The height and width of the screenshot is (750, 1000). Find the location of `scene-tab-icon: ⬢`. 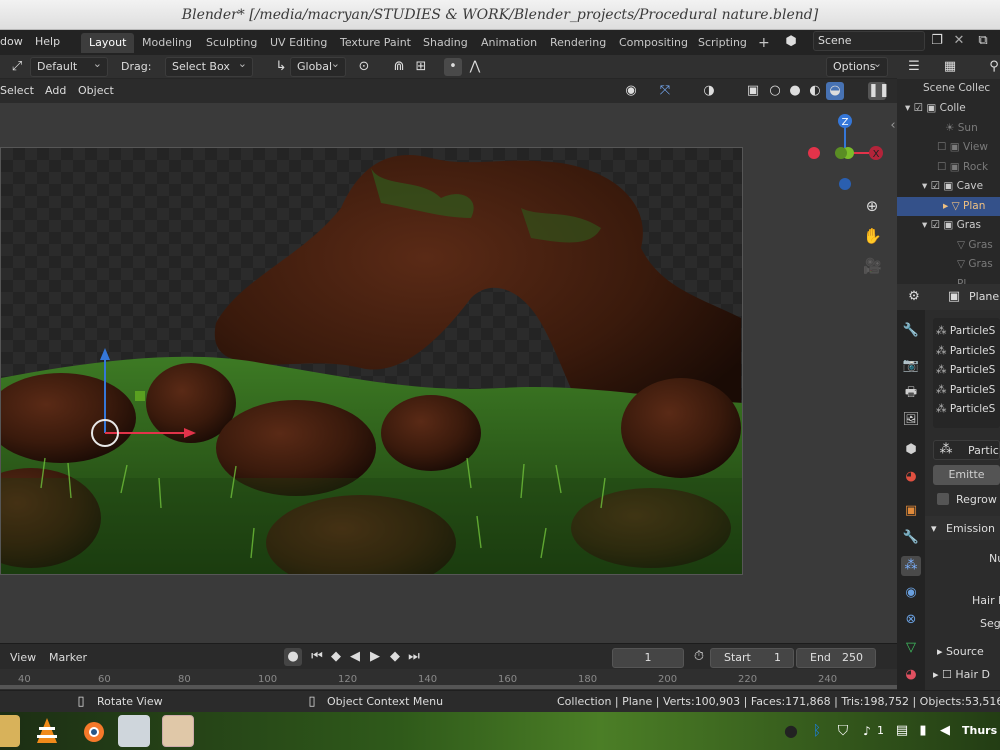

scene-tab-icon: ⬢ is located at coordinates (911, 450).